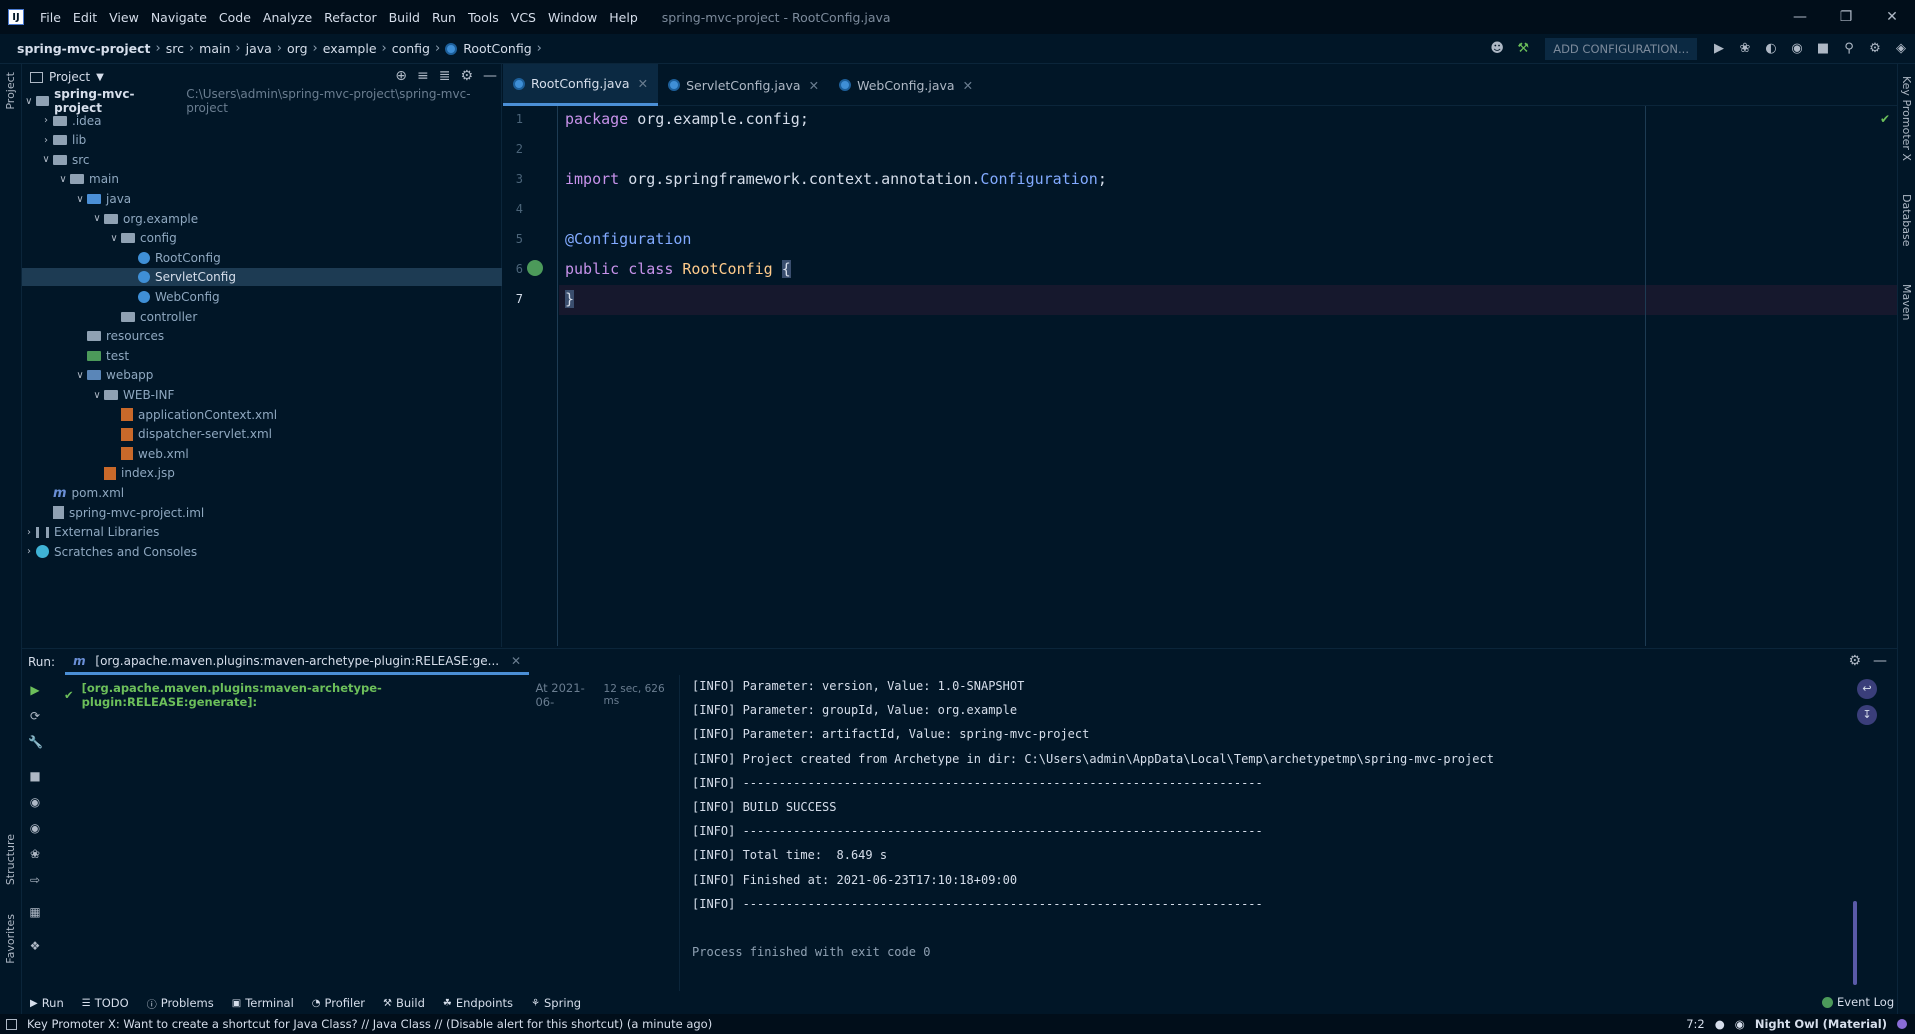 This screenshot has height=1034, width=1915. I want to click on login-icon: ⇨, so click(35, 880).